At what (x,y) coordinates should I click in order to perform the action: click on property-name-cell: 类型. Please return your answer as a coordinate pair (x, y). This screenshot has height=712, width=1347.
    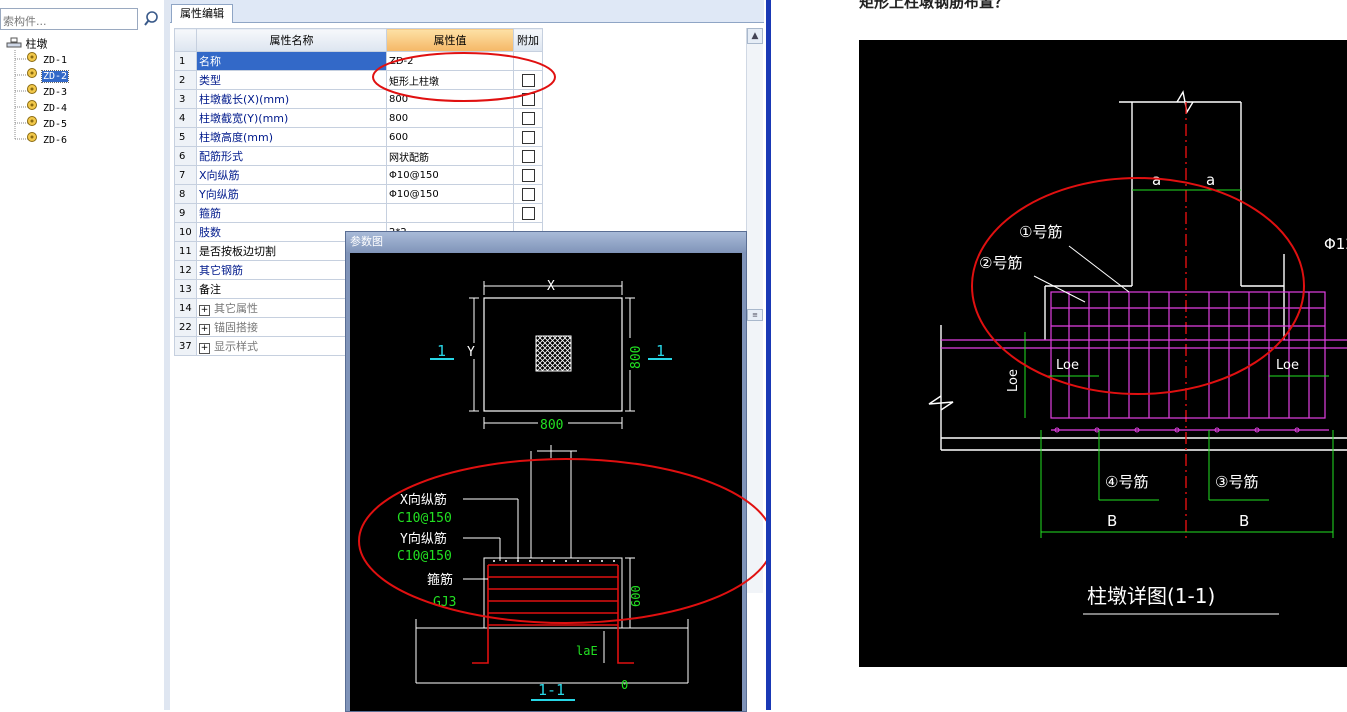
    Looking at the image, I should click on (291, 80).